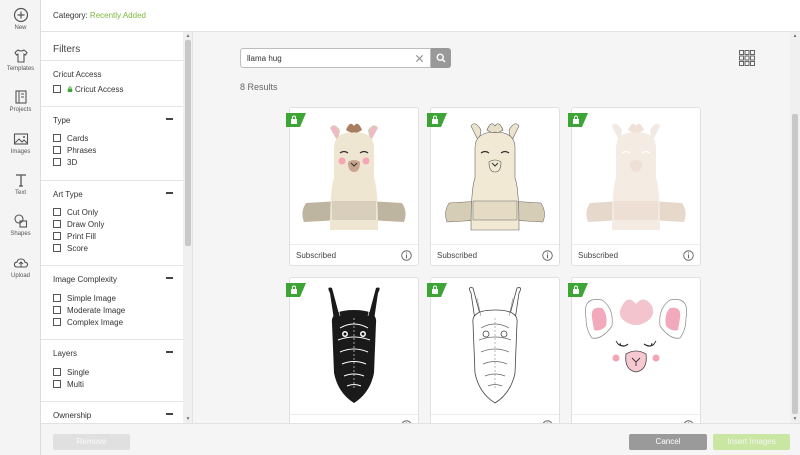 The width and height of the screenshot is (800, 455). I want to click on search-input, so click(335, 58).